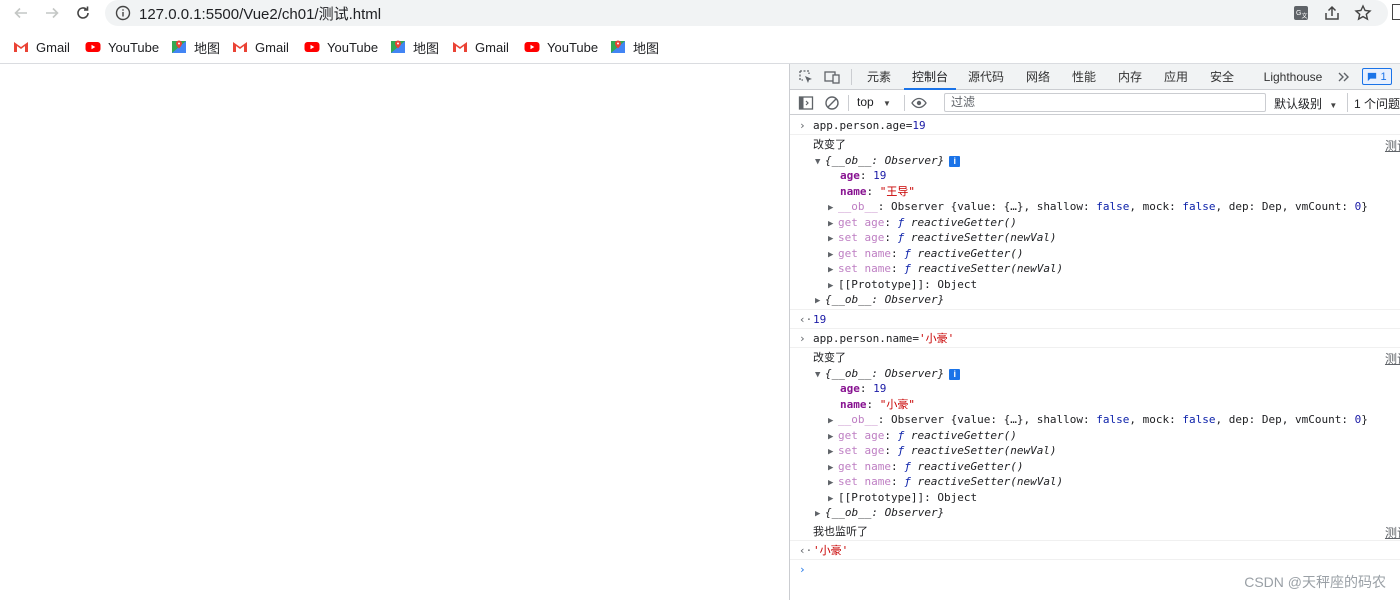 Image resolution: width=1400 pixels, height=600 pixels. What do you see at coordinates (1130, 77) in the screenshot?
I see `tab-memory: 内存` at bounding box center [1130, 77].